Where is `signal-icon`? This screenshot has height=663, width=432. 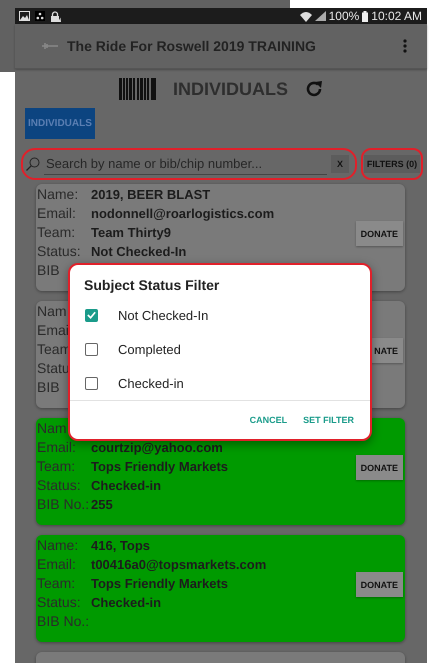 signal-icon is located at coordinates (320, 16).